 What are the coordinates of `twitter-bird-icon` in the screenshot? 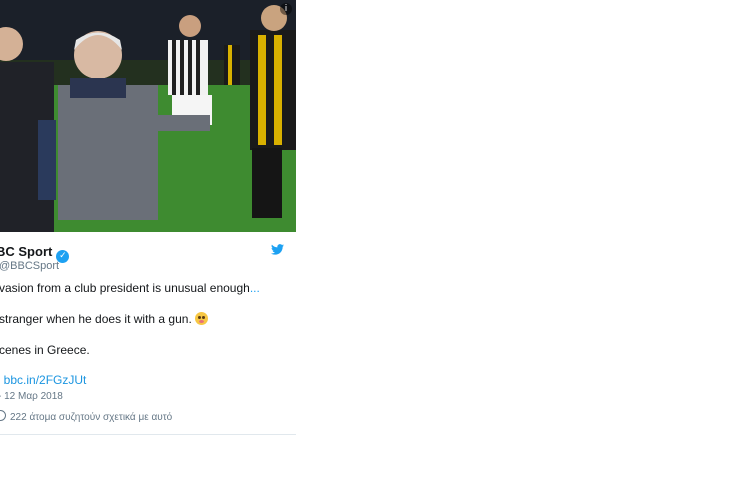 It's located at (277, 249).